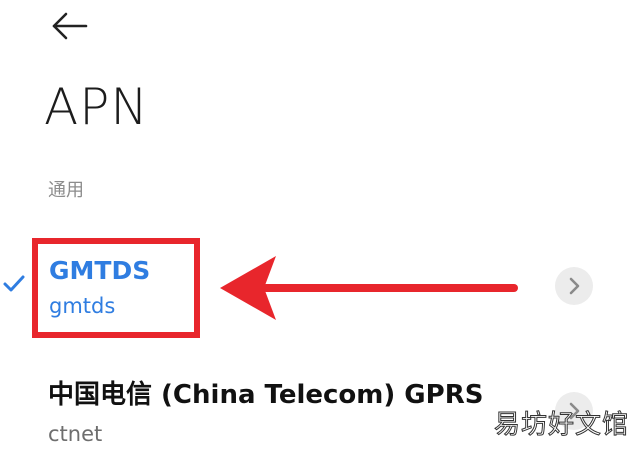 This screenshot has height=459, width=640. What do you see at coordinates (96, 107) in the screenshot?
I see `page-title: APN` at bounding box center [96, 107].